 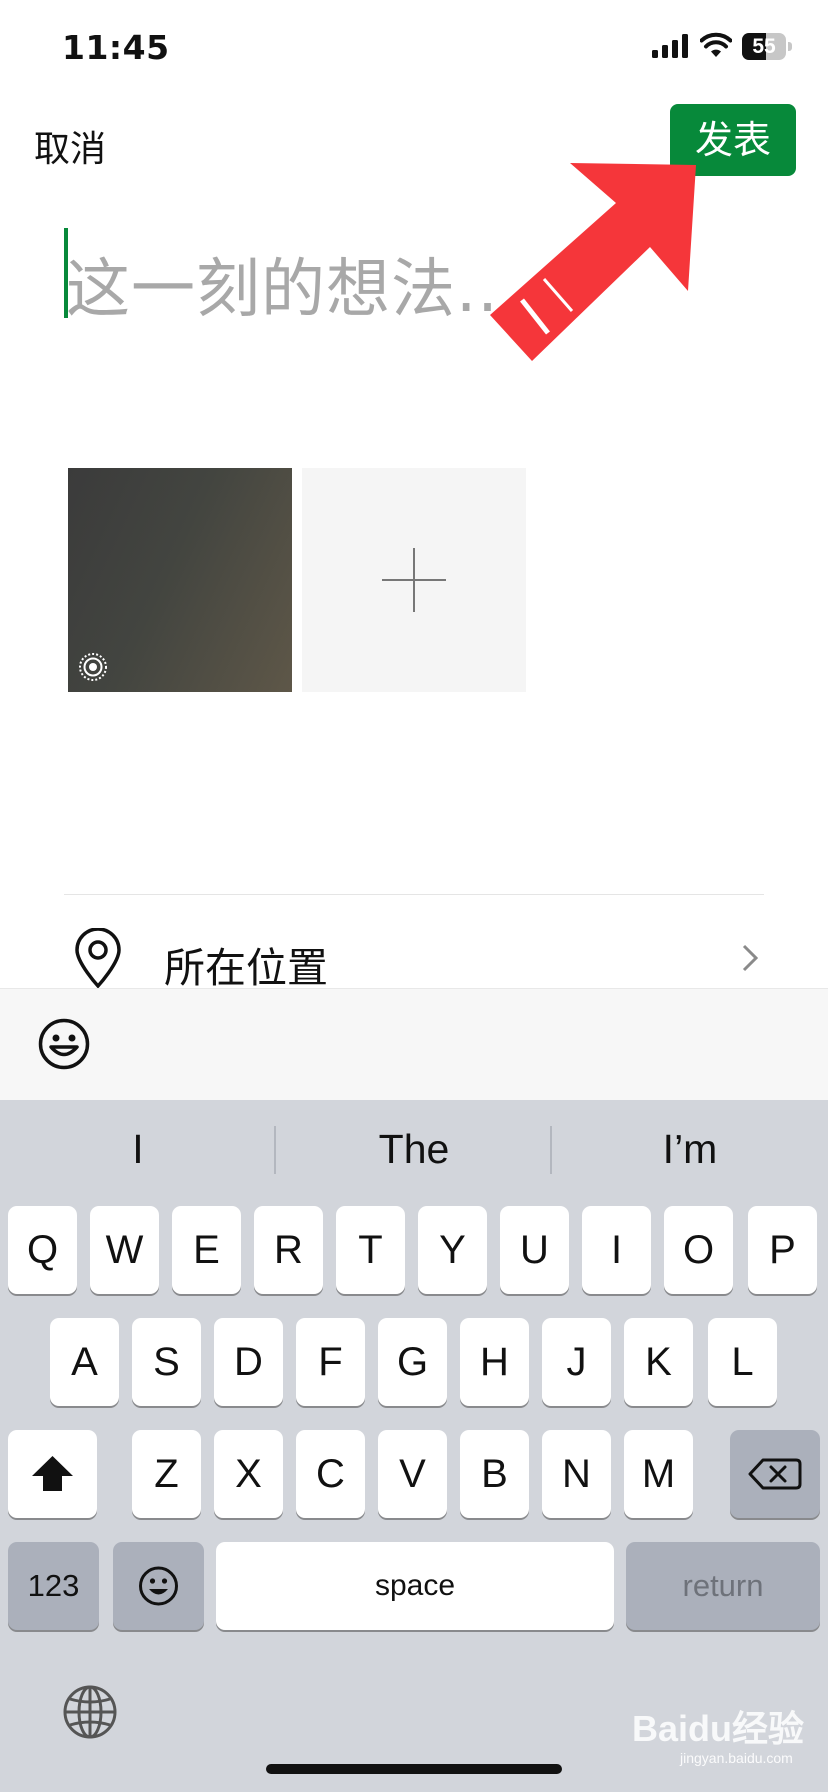 I want to click on battery-icon: 55, so click(x=767, y=46).